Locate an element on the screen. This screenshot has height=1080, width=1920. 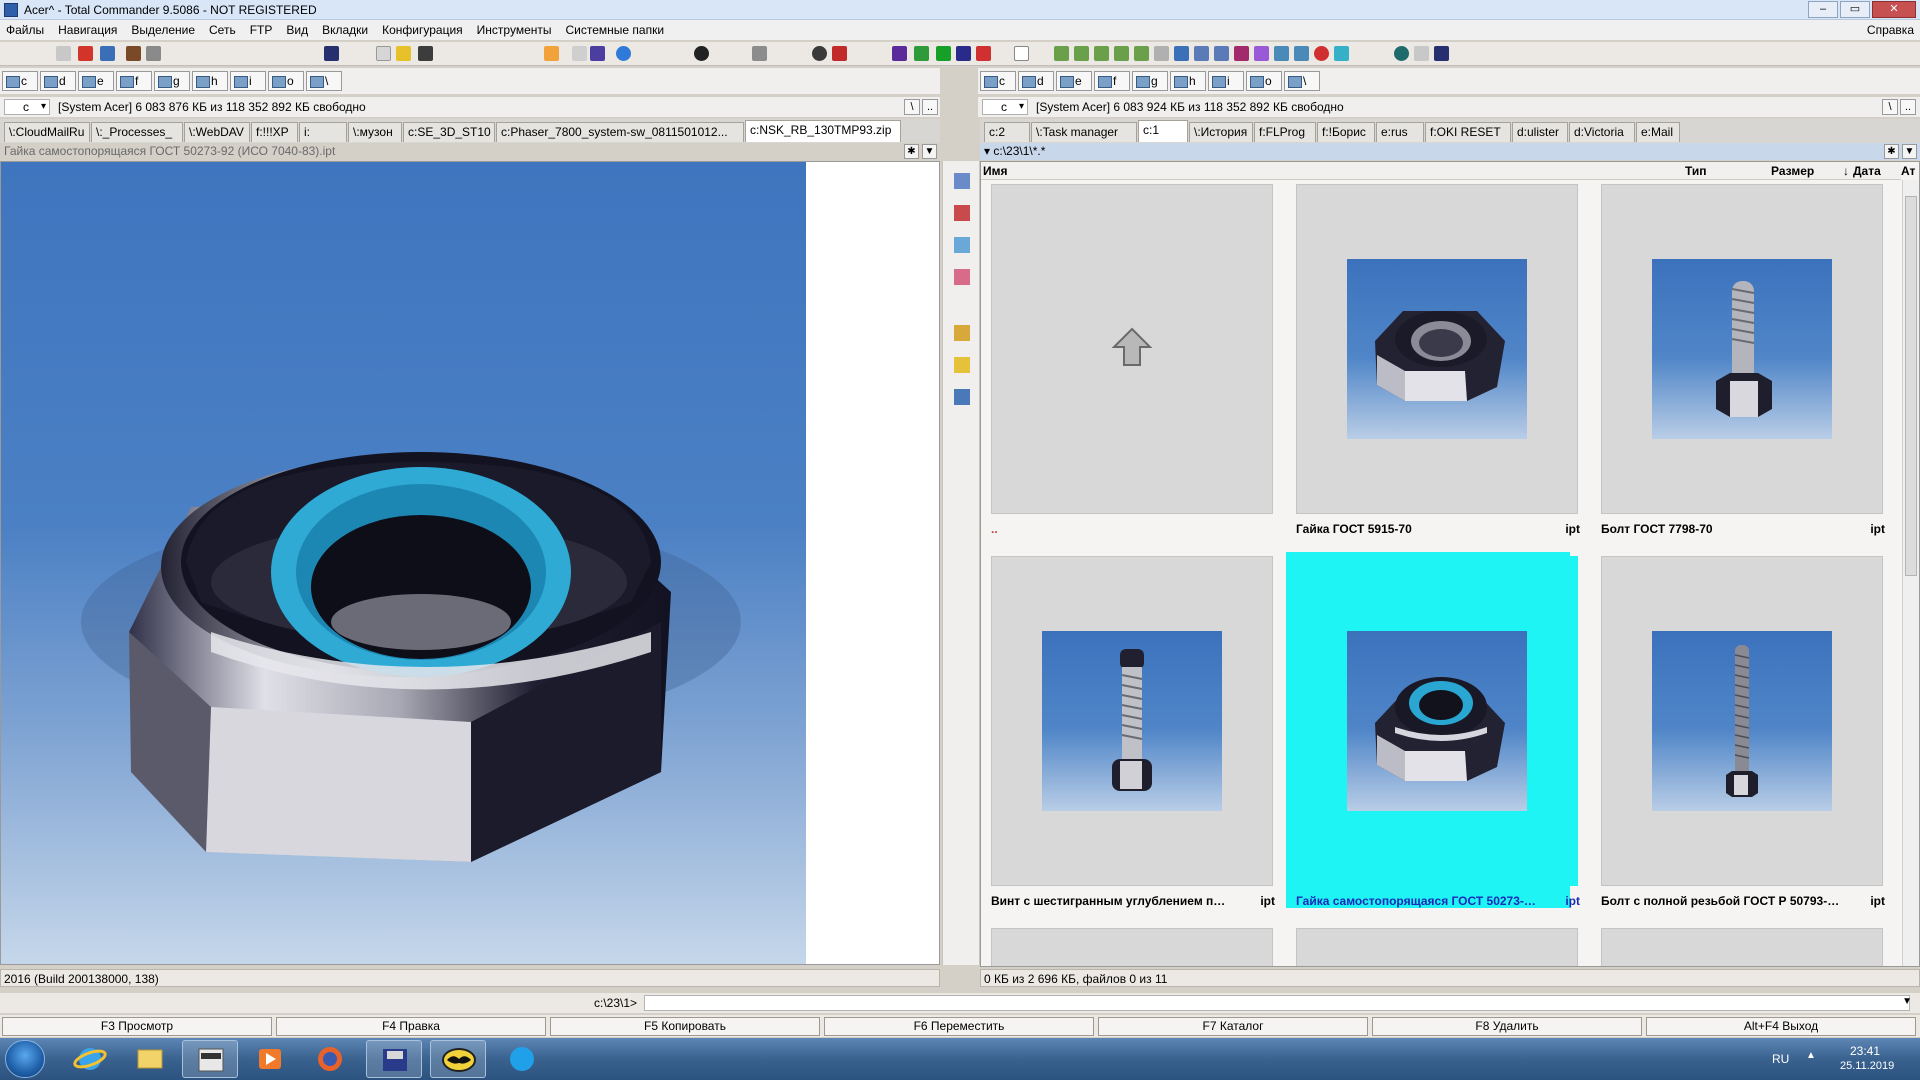
left-drive-combo: c is located at coordinates (27, 107).